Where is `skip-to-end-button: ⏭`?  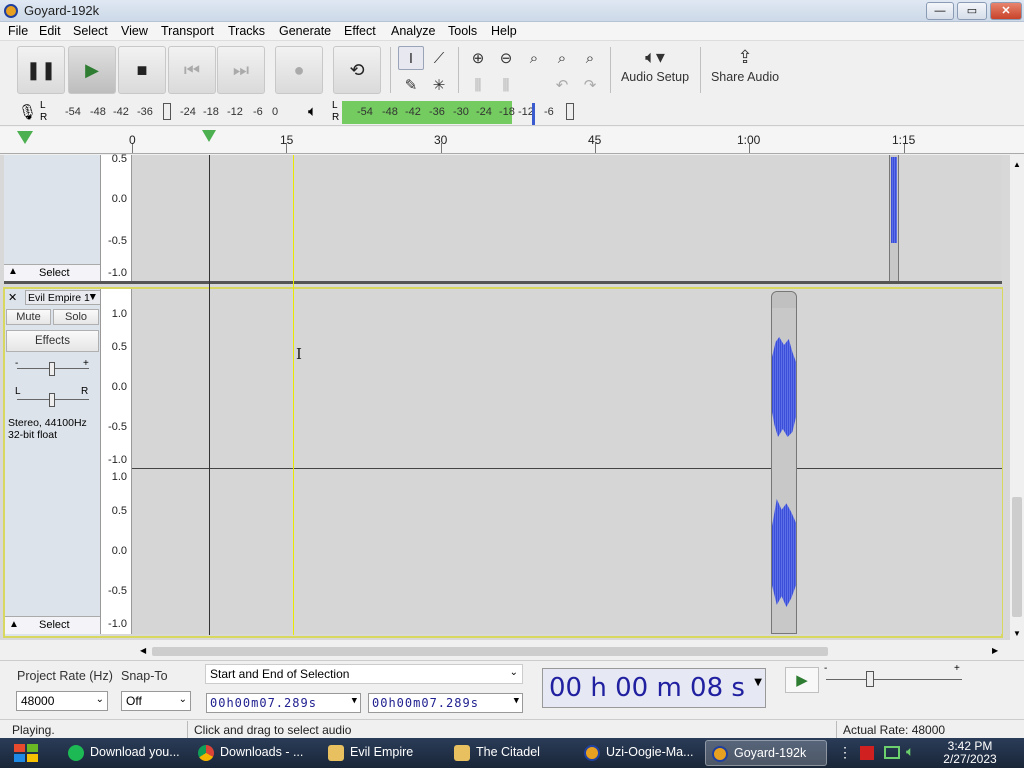 skip-to-end-button: ⏭ is located at coordinates (241, 70).